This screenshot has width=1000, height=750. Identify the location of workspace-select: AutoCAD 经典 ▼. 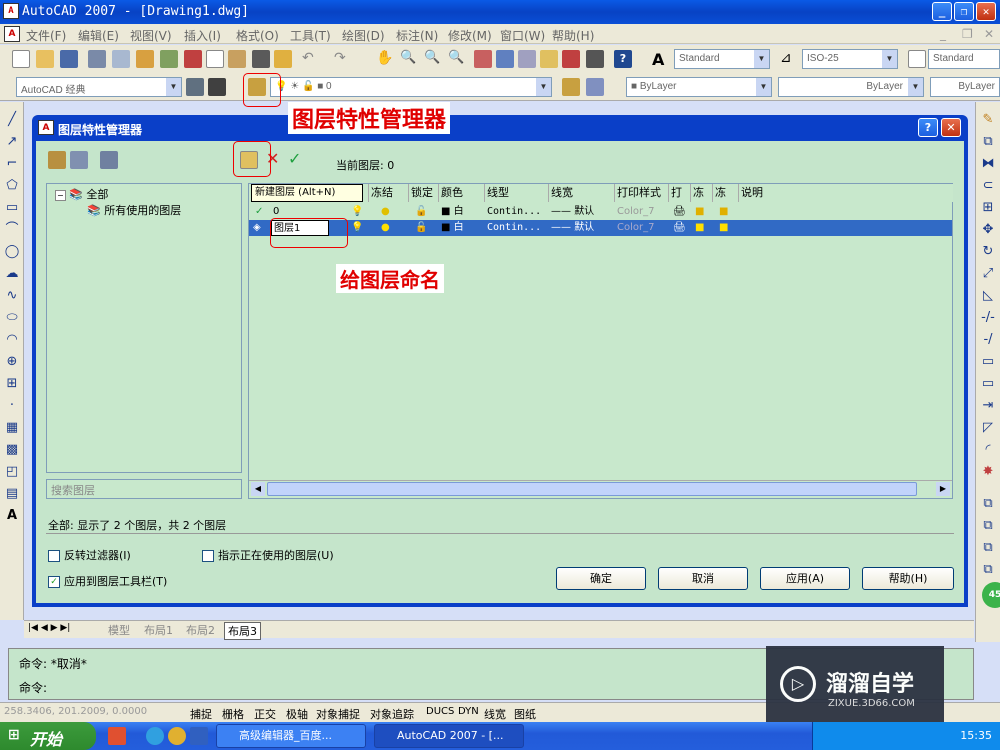
(99, 87).